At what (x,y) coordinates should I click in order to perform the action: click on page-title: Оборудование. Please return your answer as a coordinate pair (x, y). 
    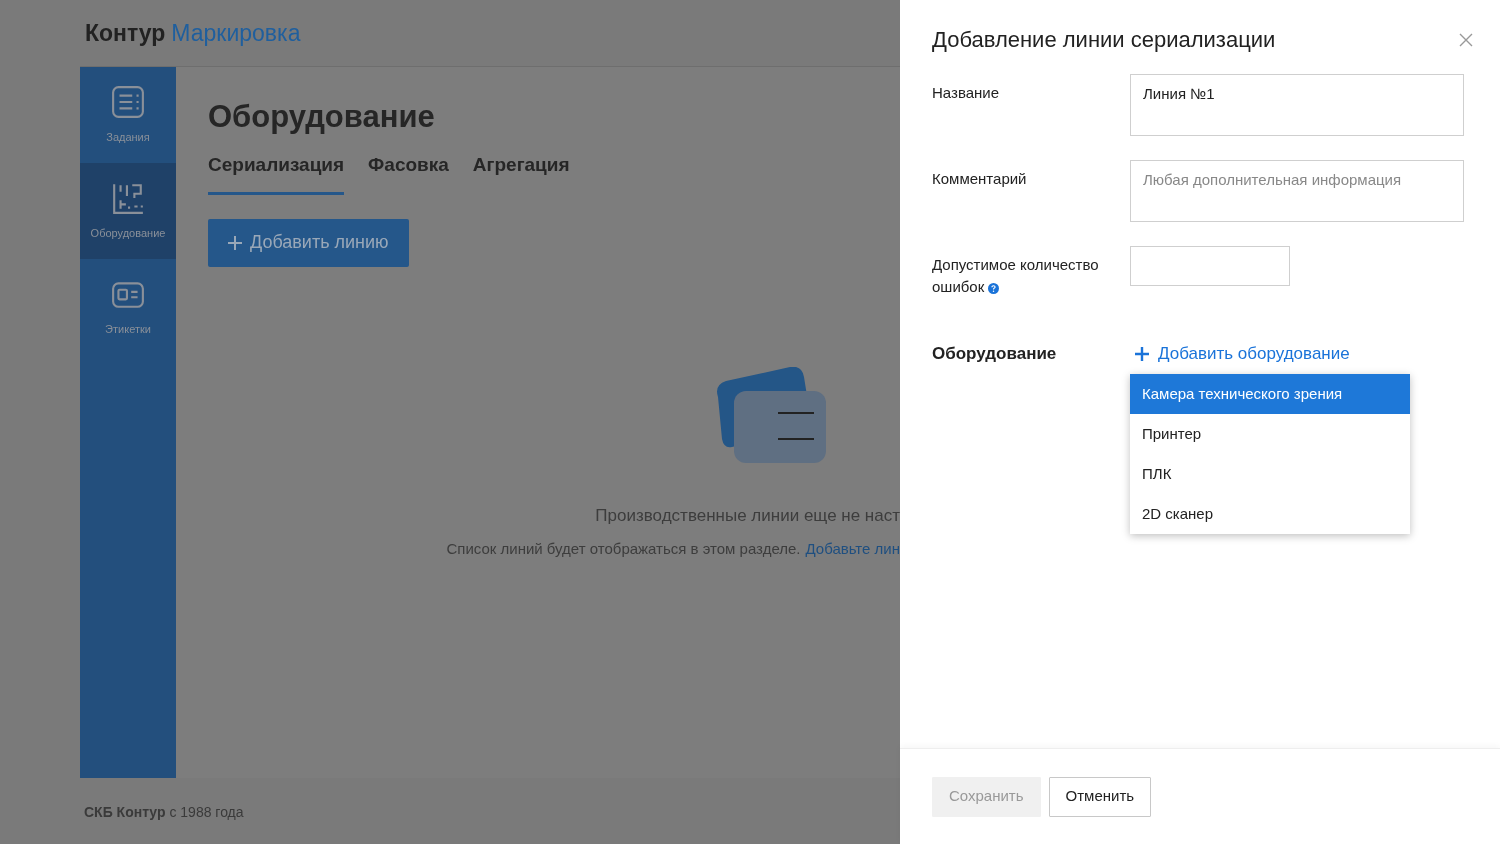
    Looking at the image, I should click on (322, 117).